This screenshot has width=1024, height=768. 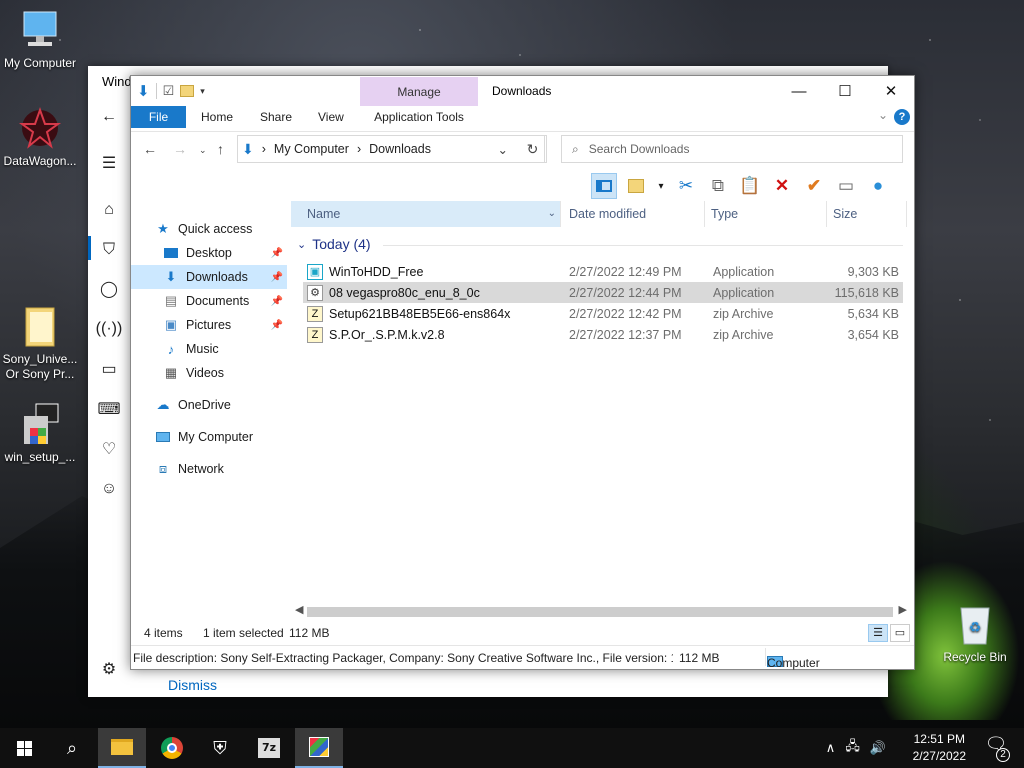 I want to click on column-header-type: Type, so click(x=766, y=214).